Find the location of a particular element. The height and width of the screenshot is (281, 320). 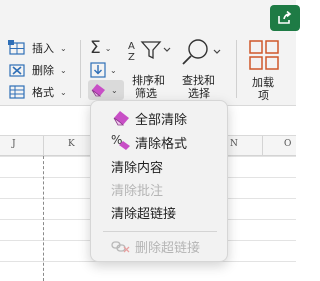

addins-button: 加载 项 is located at coordinates (264, 70).